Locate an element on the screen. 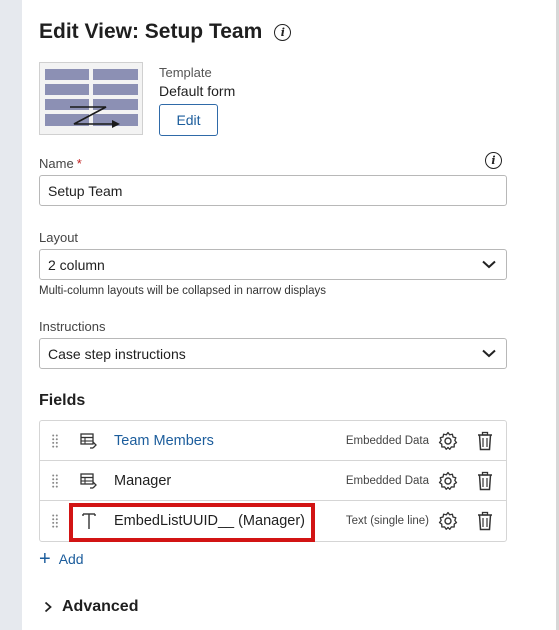  info-icon: i is located at coordinates (283, 32).